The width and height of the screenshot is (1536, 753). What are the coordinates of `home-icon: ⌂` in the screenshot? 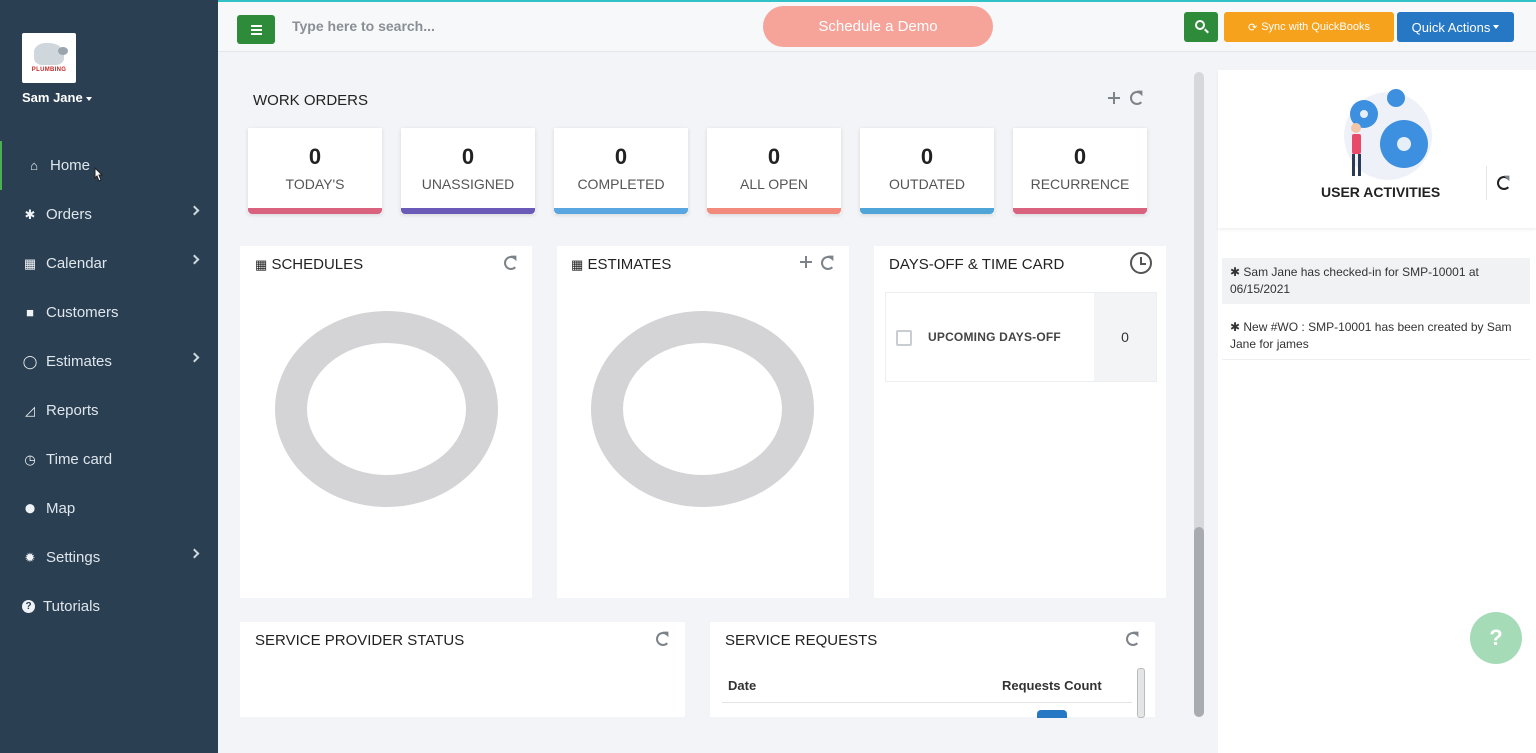 It's located at (34, 165).